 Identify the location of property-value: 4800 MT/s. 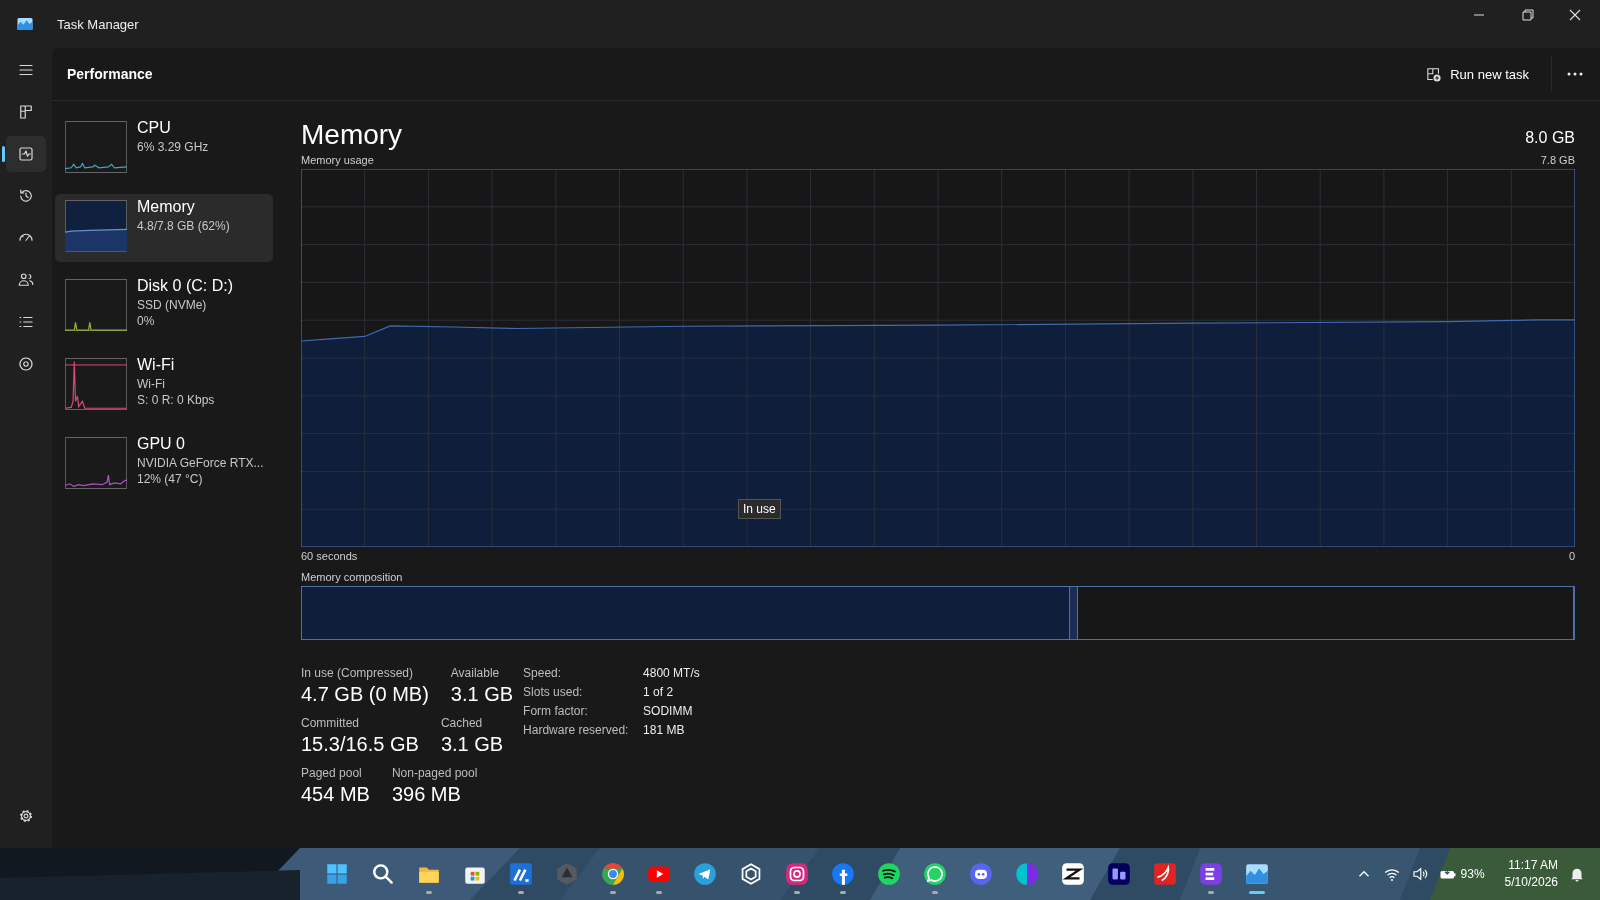
(671, 673).